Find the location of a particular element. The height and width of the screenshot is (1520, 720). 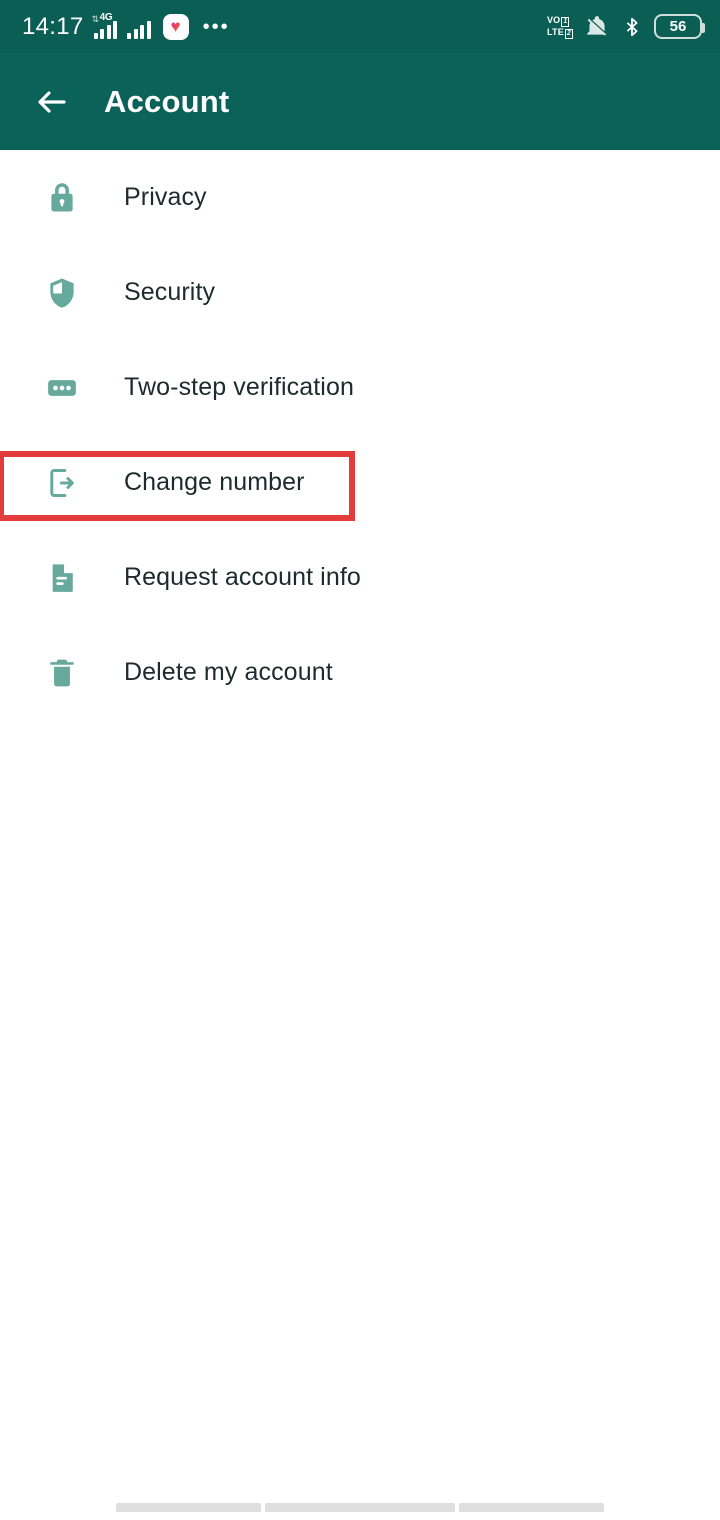

signal-4g-icon: ⇅ 4G is located at coordinates (104, 25).